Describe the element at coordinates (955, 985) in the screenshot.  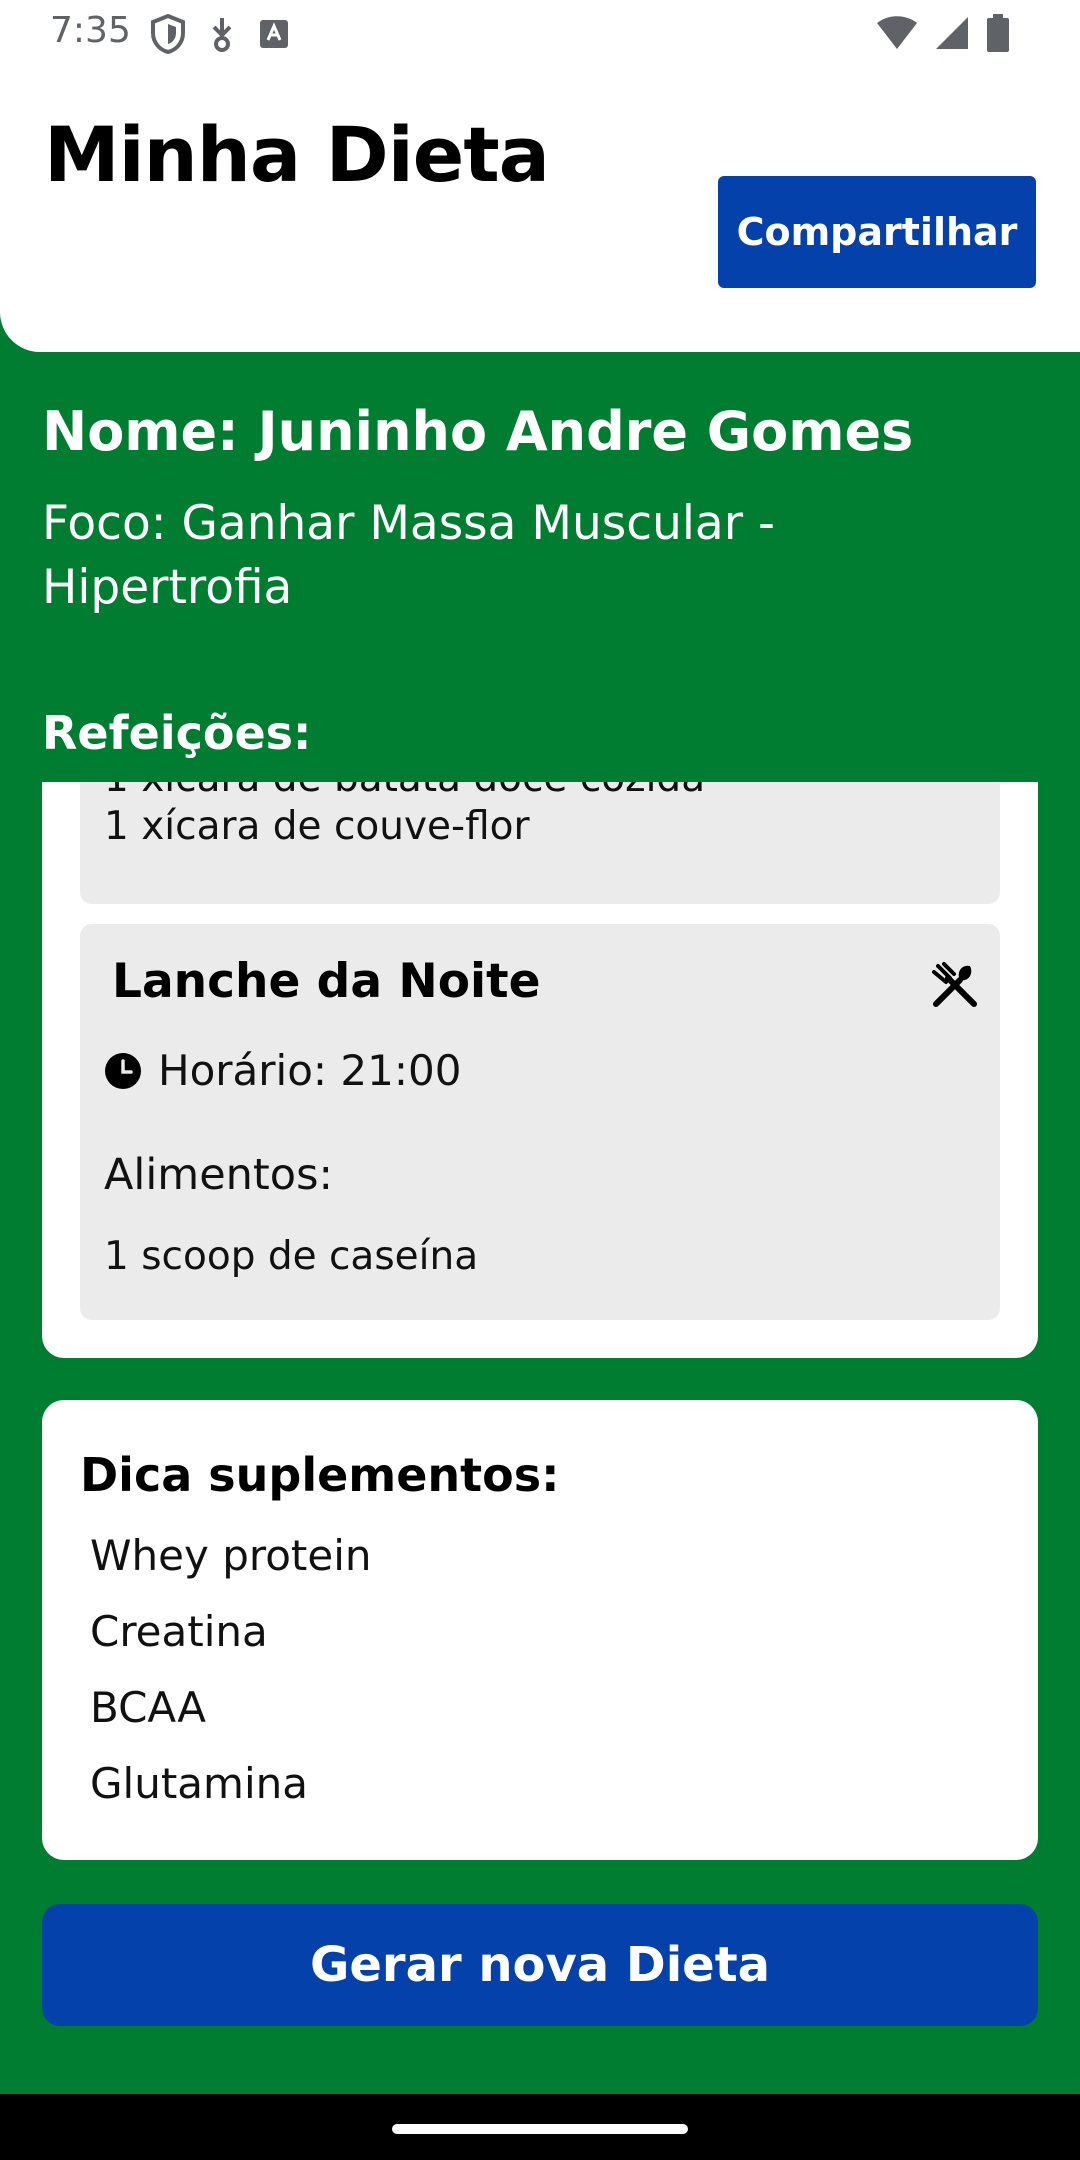
I see `cutlery-icon` at that location.